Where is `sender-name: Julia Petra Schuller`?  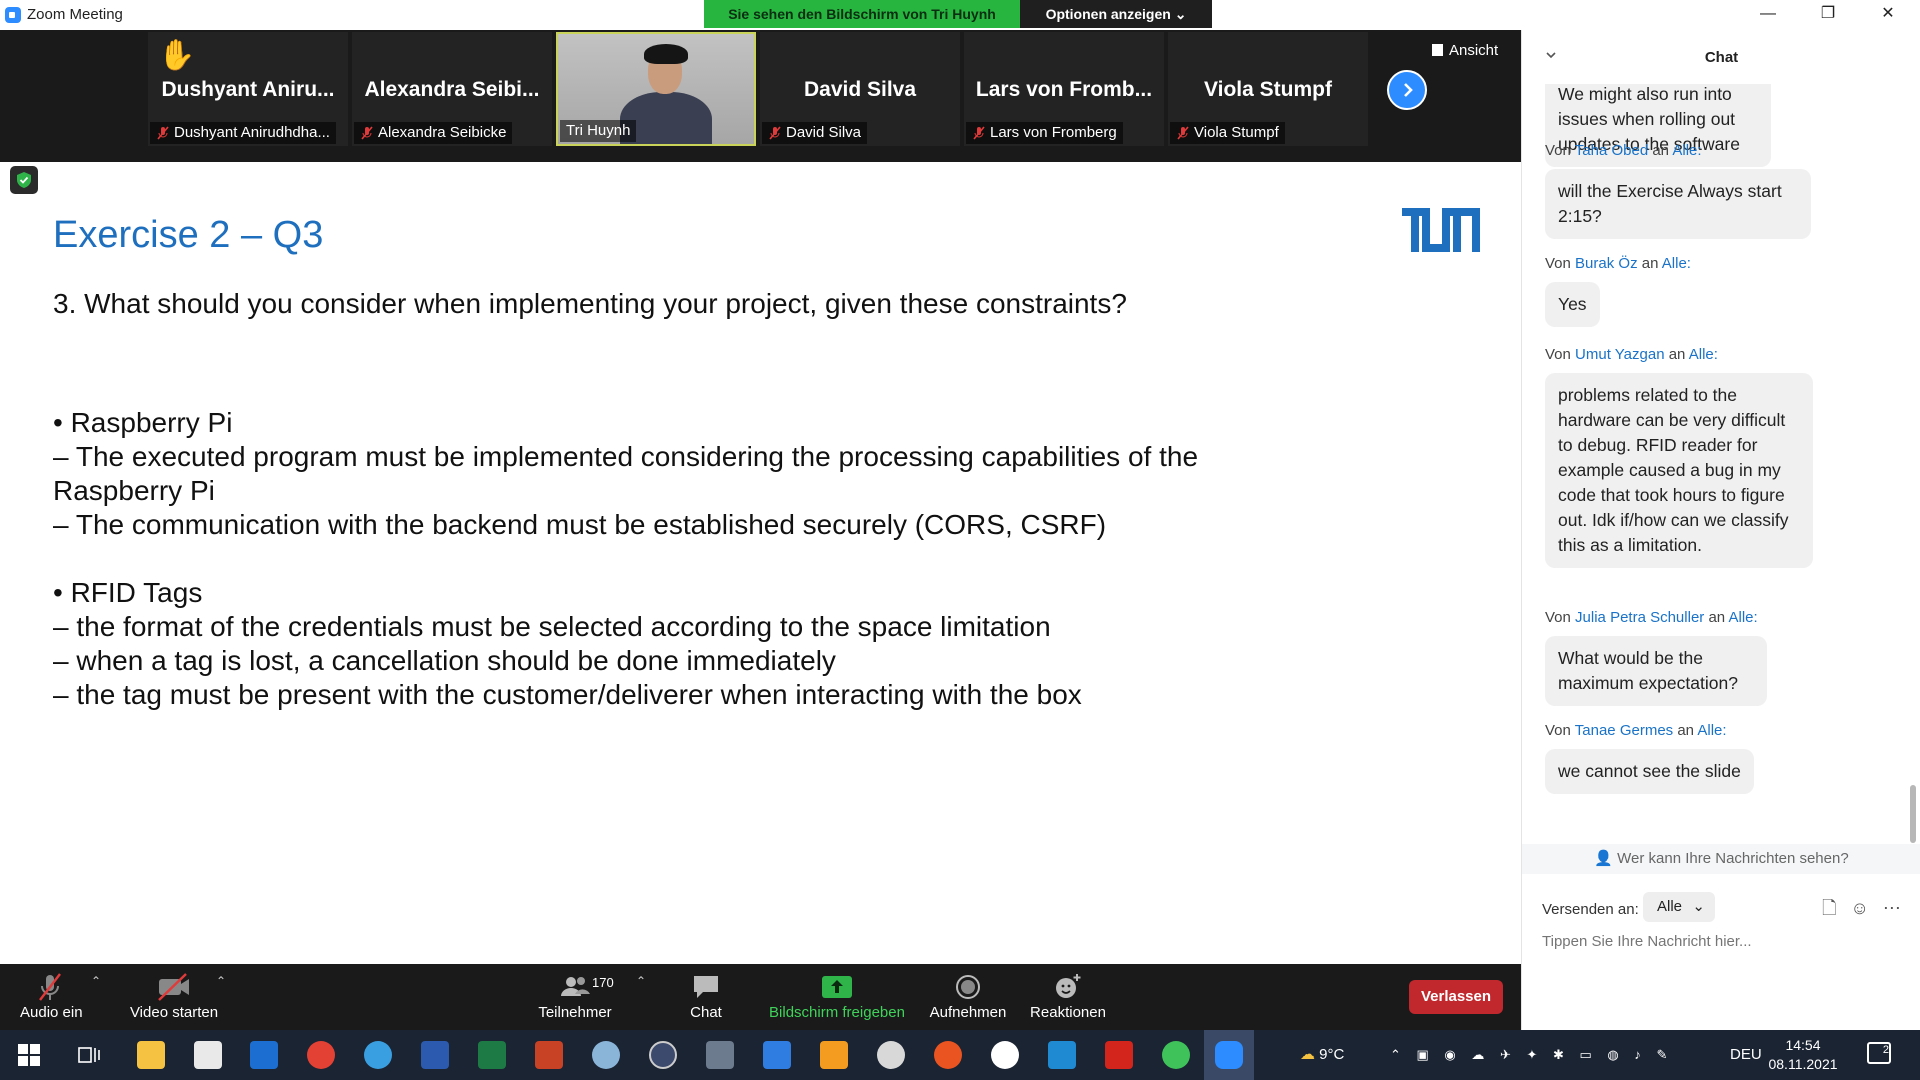
sender-name: Julia Petra Schuller is located at coordinates (1639, 617).